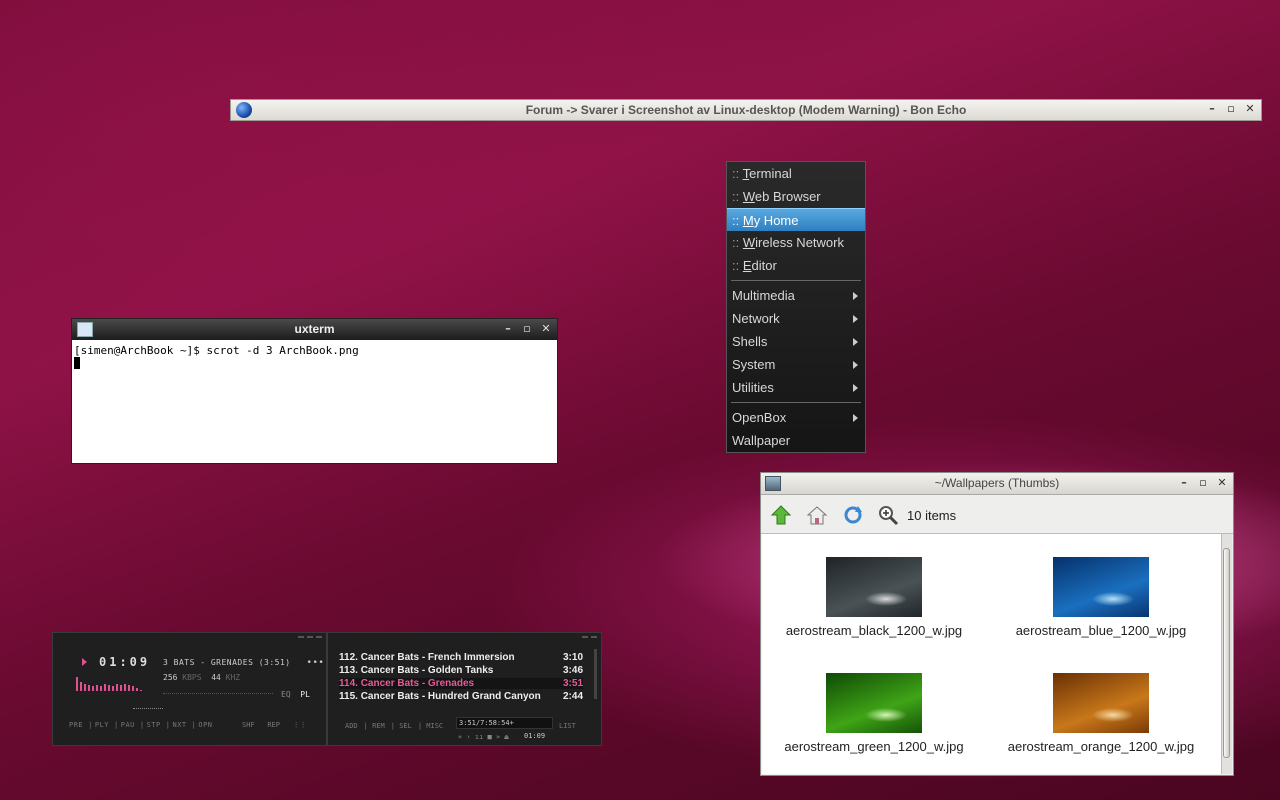  I want to click on shuffle-button: SHF, so click(248, 725).